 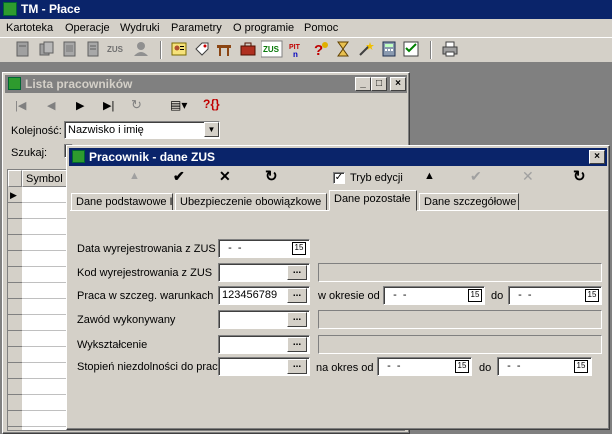 What do you see at coordinates (145, 273) in the screenshot?
I see `deregistration-code-label: Kod wyrejestrowania z ZUS` at bounding box center [145, 273].